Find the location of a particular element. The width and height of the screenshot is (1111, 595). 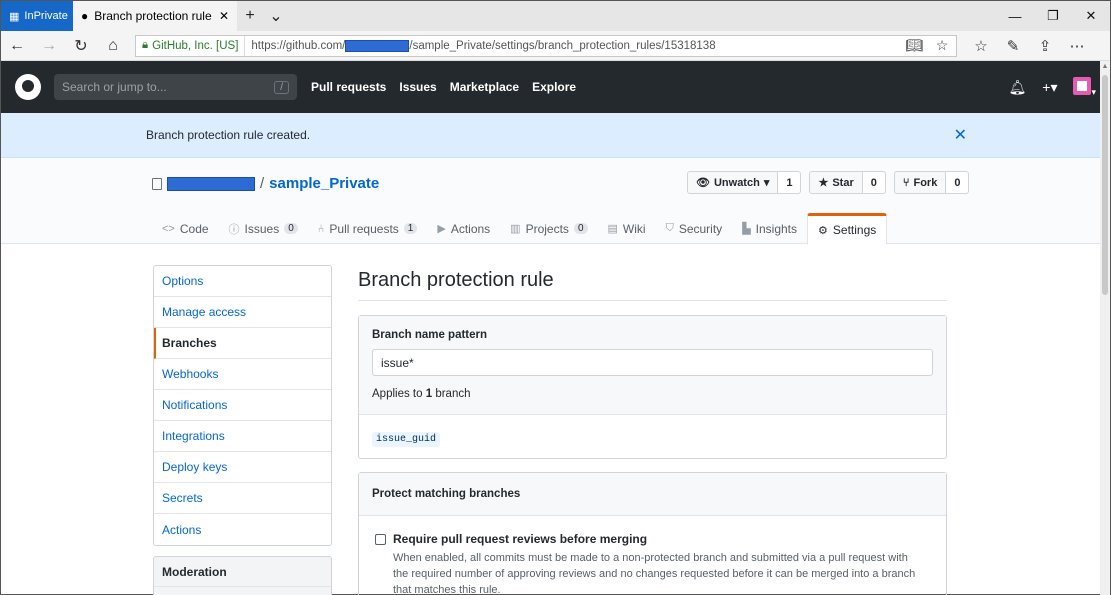

browser-tab-title: Branch protection rule is located at coordinates (153, 16).